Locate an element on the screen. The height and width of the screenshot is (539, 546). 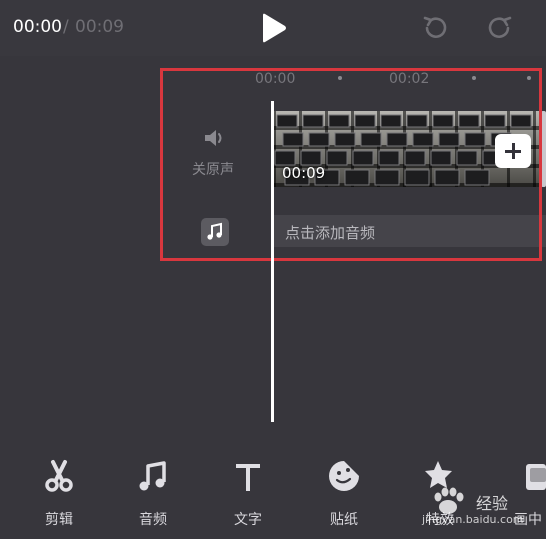
ruler-label-1: 00:02 is located at coordinates (409, 79).